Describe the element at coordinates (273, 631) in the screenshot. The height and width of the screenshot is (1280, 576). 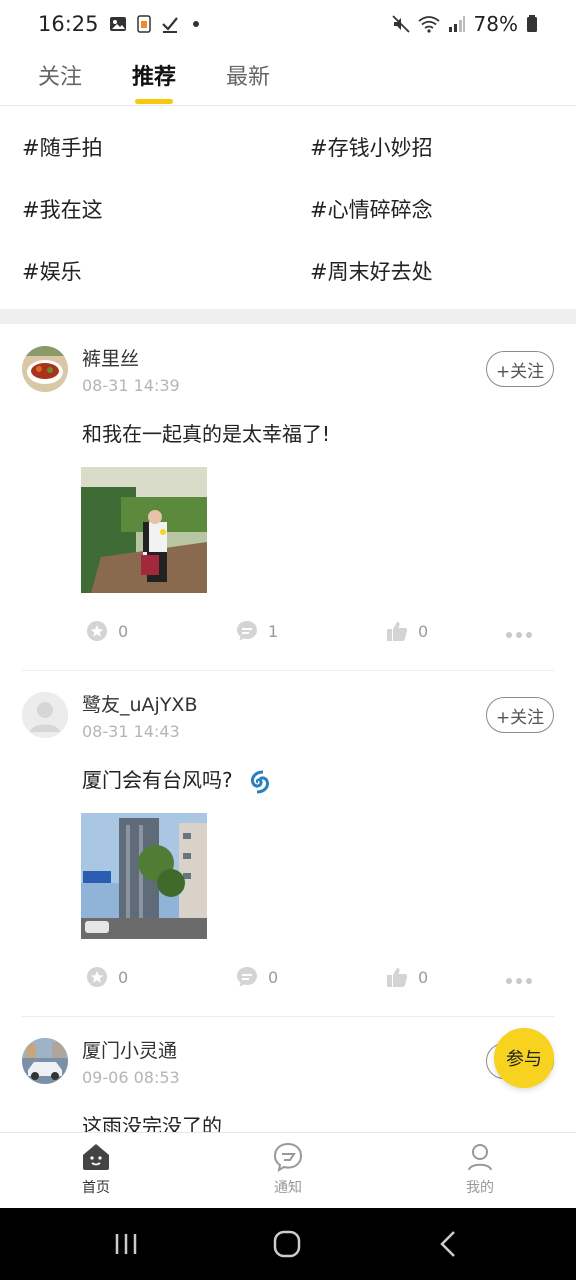
I see `comment-count: 1` at that location.